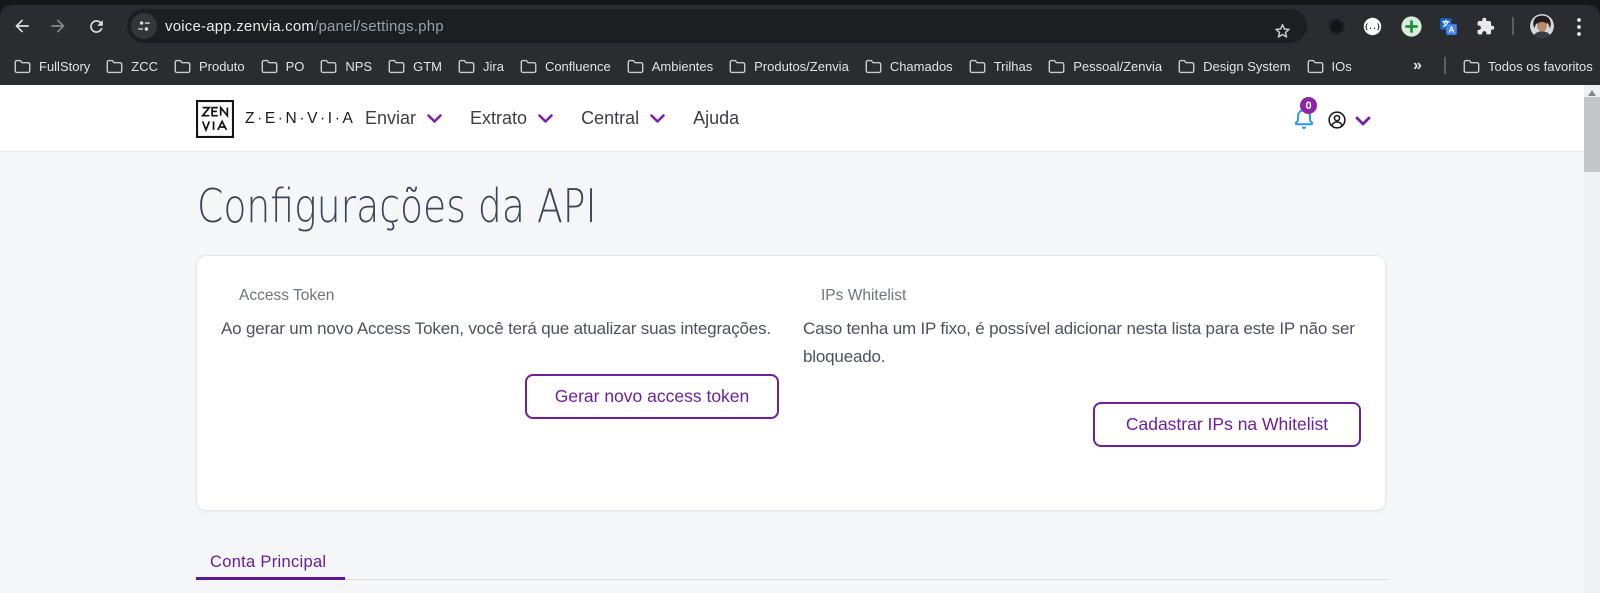  I want to click on bookmark-label: Trilhas, so click(1013, 66).